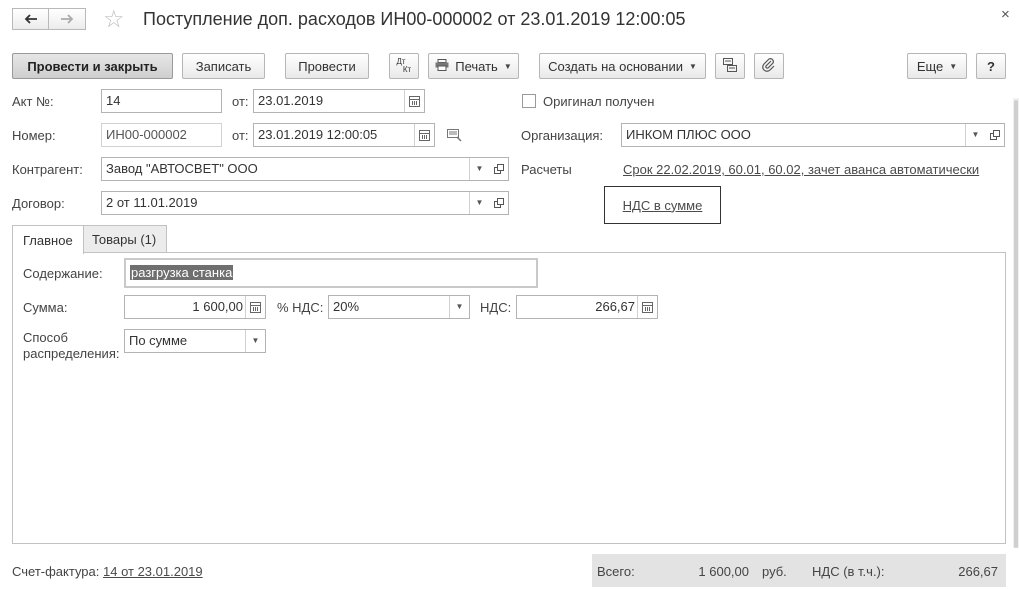 This screenshot has height=589, width=1019. Describe the element at coordinates (300, 307) in the screenshot. I see `vat-rate-label: % НДС:` at that location.